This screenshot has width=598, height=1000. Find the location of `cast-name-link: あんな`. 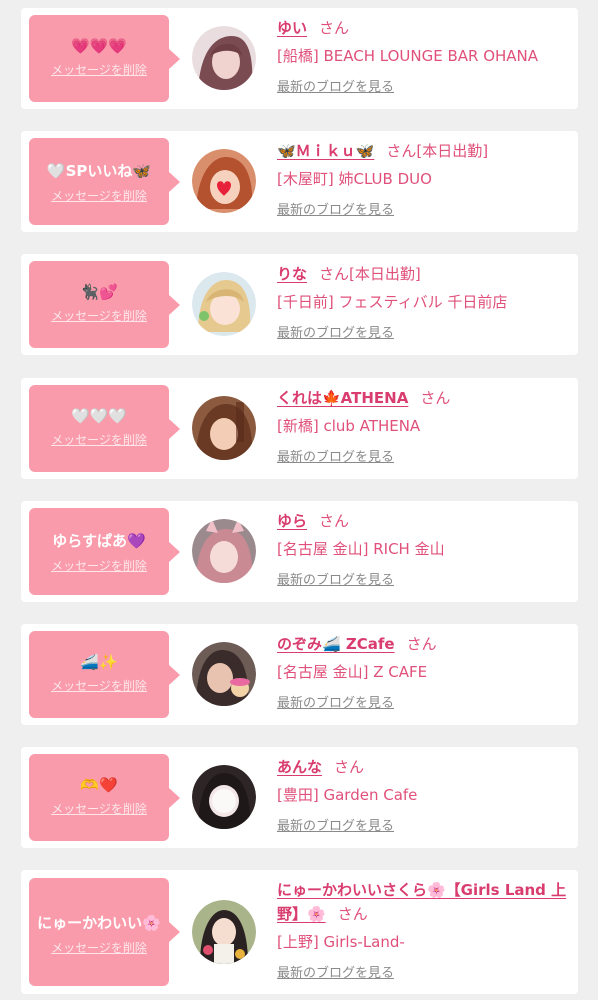

cast-name-link: あんな is located at coordinates (299, 767).